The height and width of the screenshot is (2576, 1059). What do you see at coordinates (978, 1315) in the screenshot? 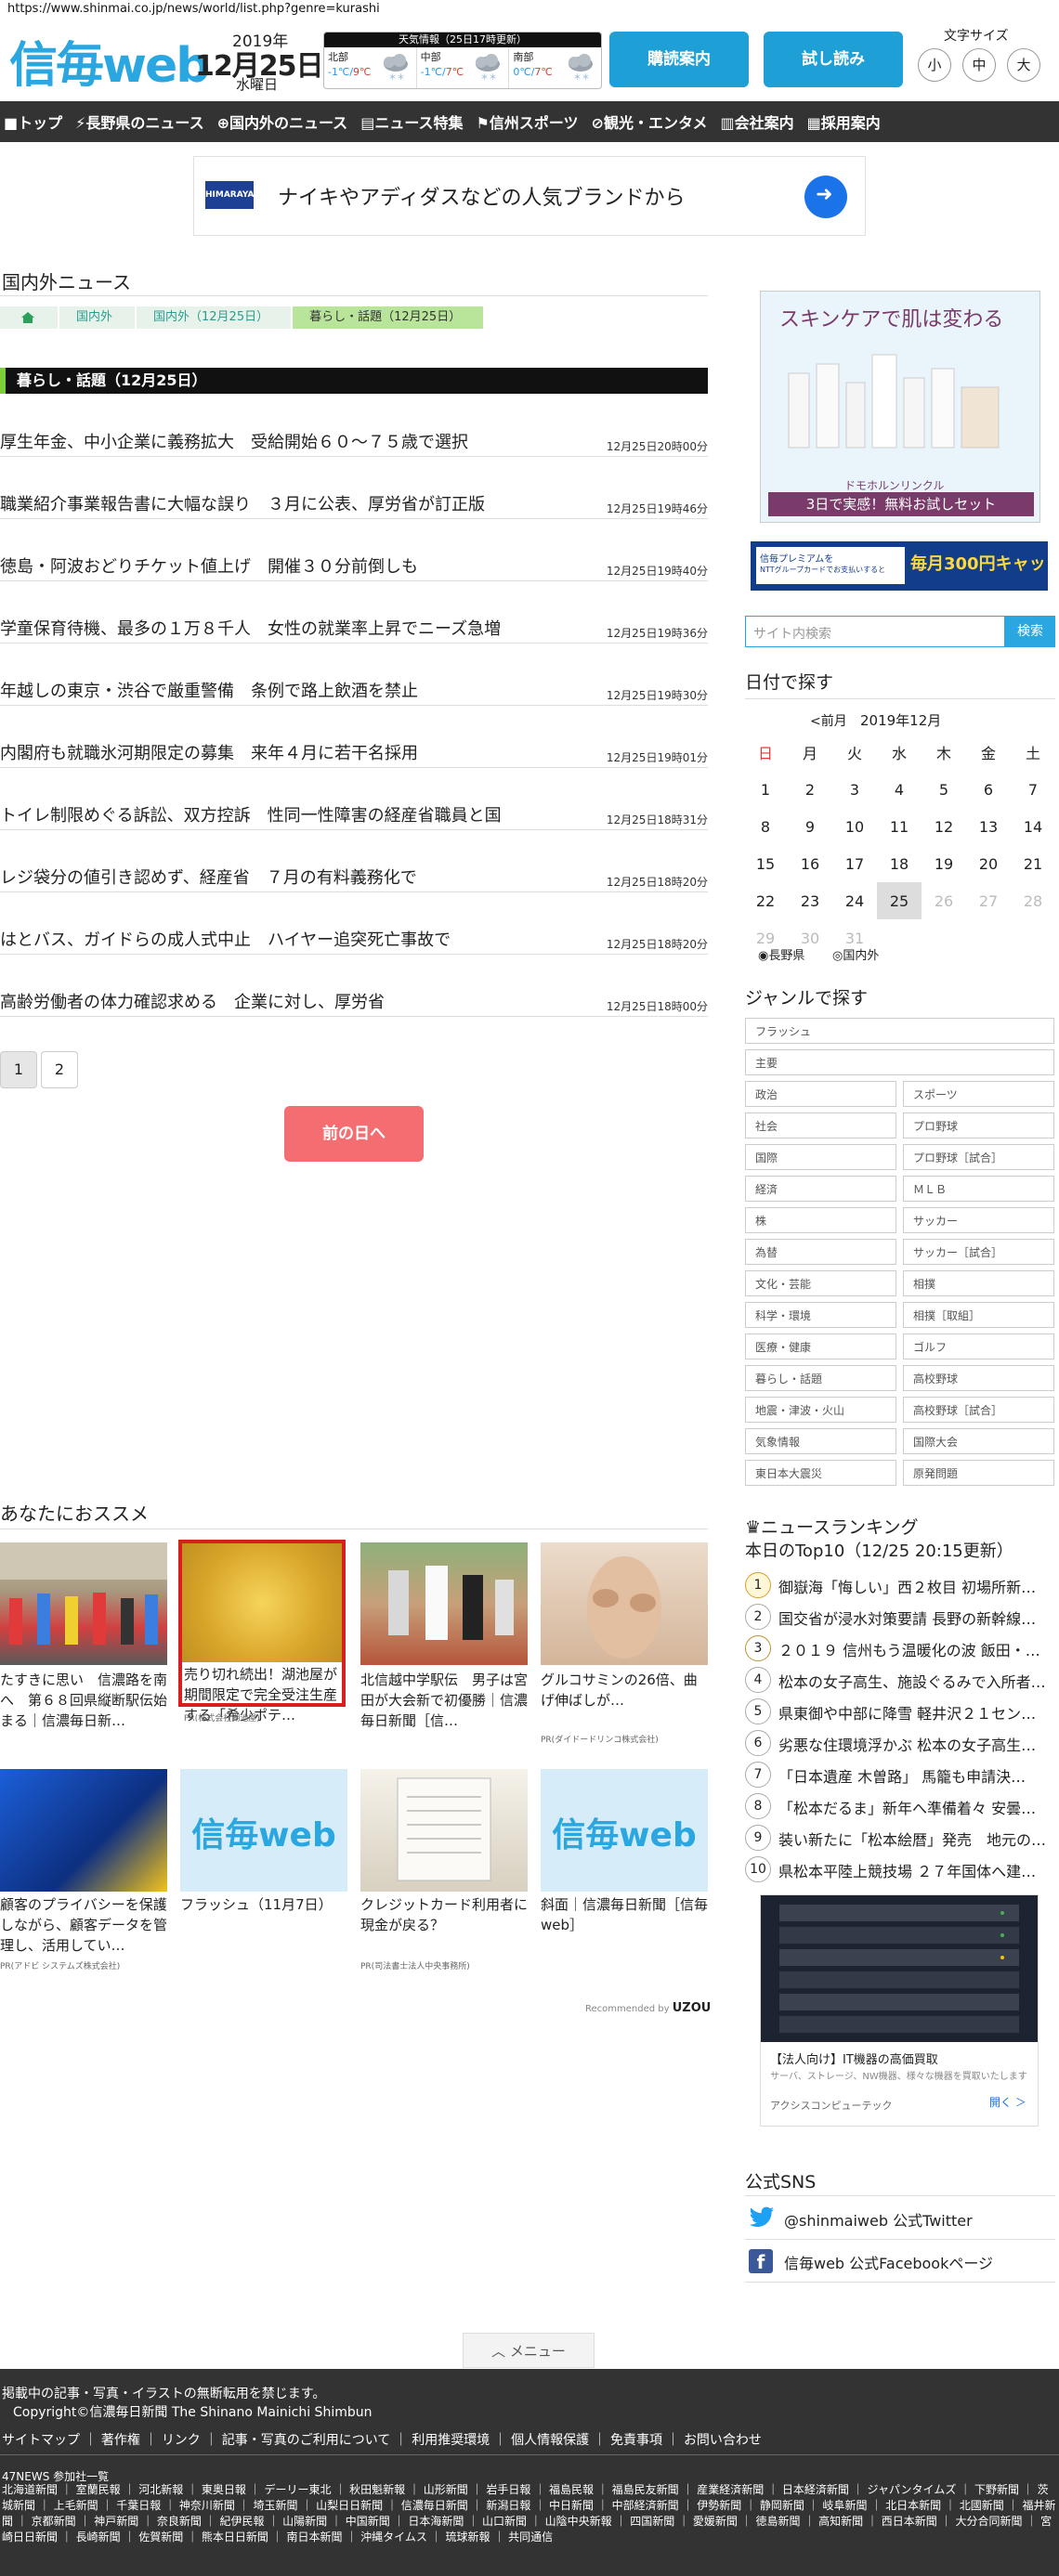
I see `genre-item: 相撲［取組］` at bounding box center [978, 1315].